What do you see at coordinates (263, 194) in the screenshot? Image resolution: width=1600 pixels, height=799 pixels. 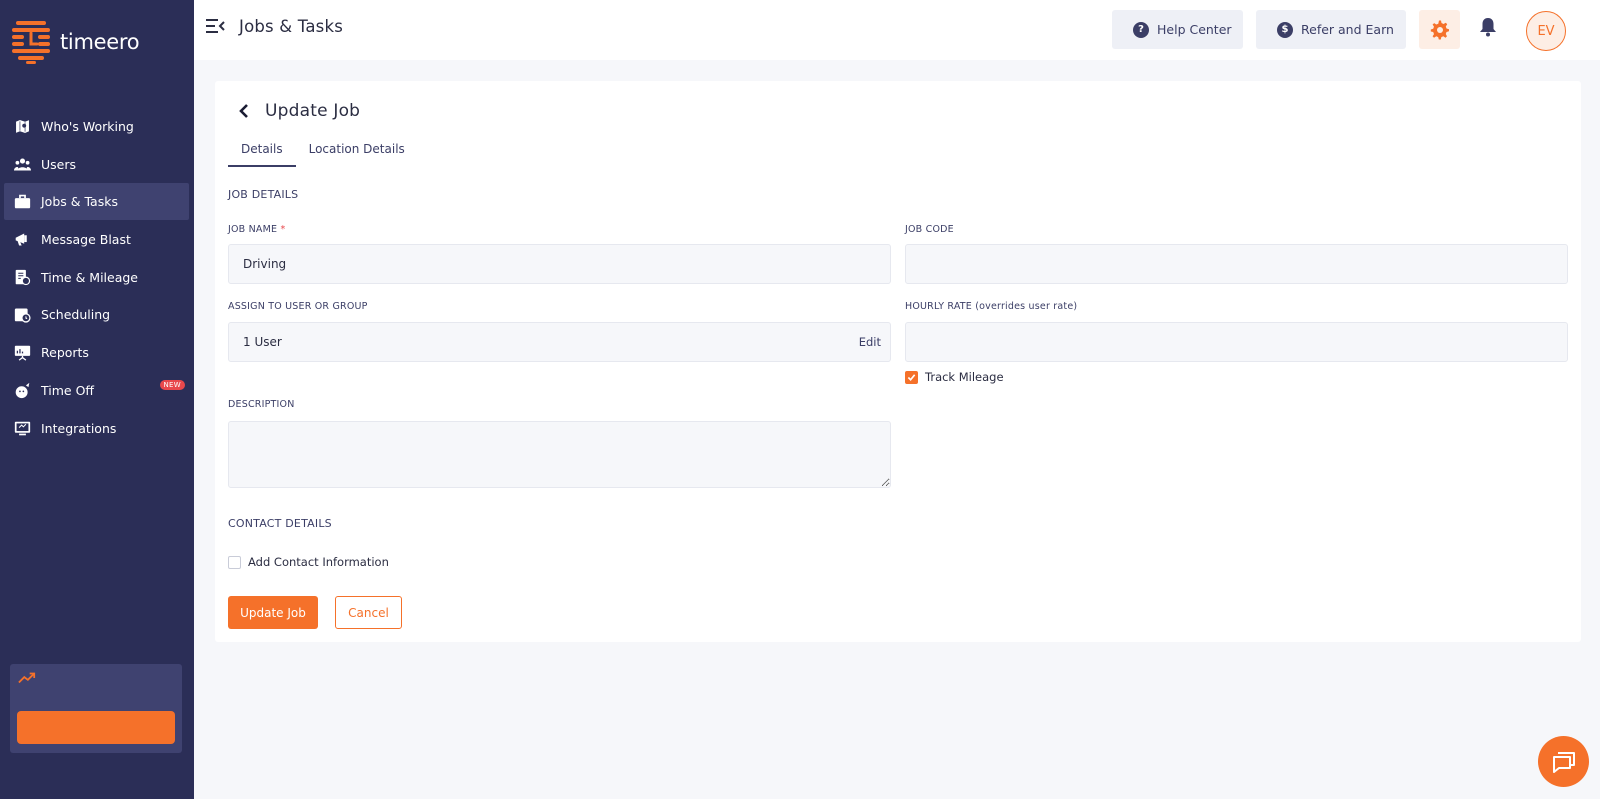 I see `job-details-heading: JOB DETAILS` at bounding box center [263, 194].